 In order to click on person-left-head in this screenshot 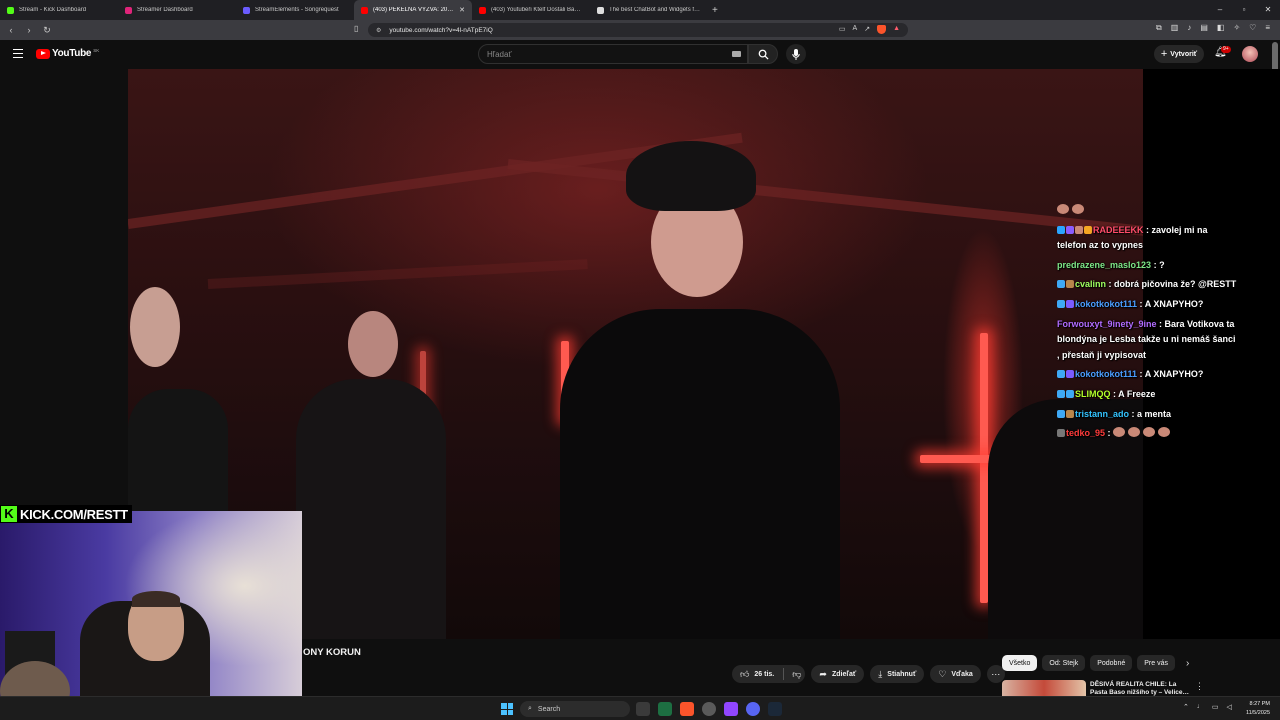, I will do `click(155, 327)`.